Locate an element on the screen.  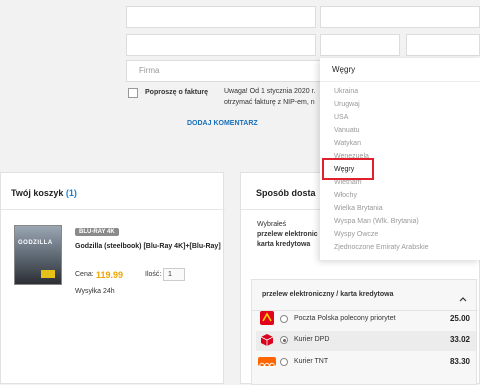
country-option: Wyspa Man (Wlk. Brytania) is located at coordinates (376, 221).